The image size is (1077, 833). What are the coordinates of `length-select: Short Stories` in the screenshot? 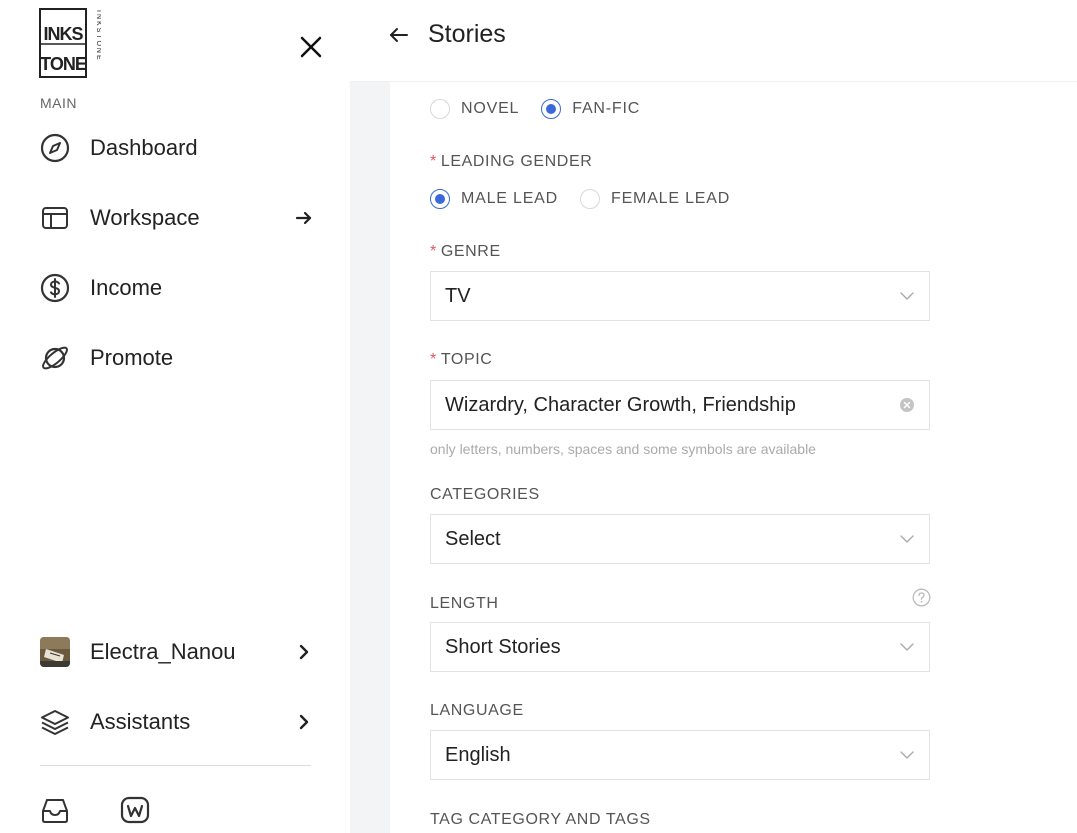 It's located at (680, 647).